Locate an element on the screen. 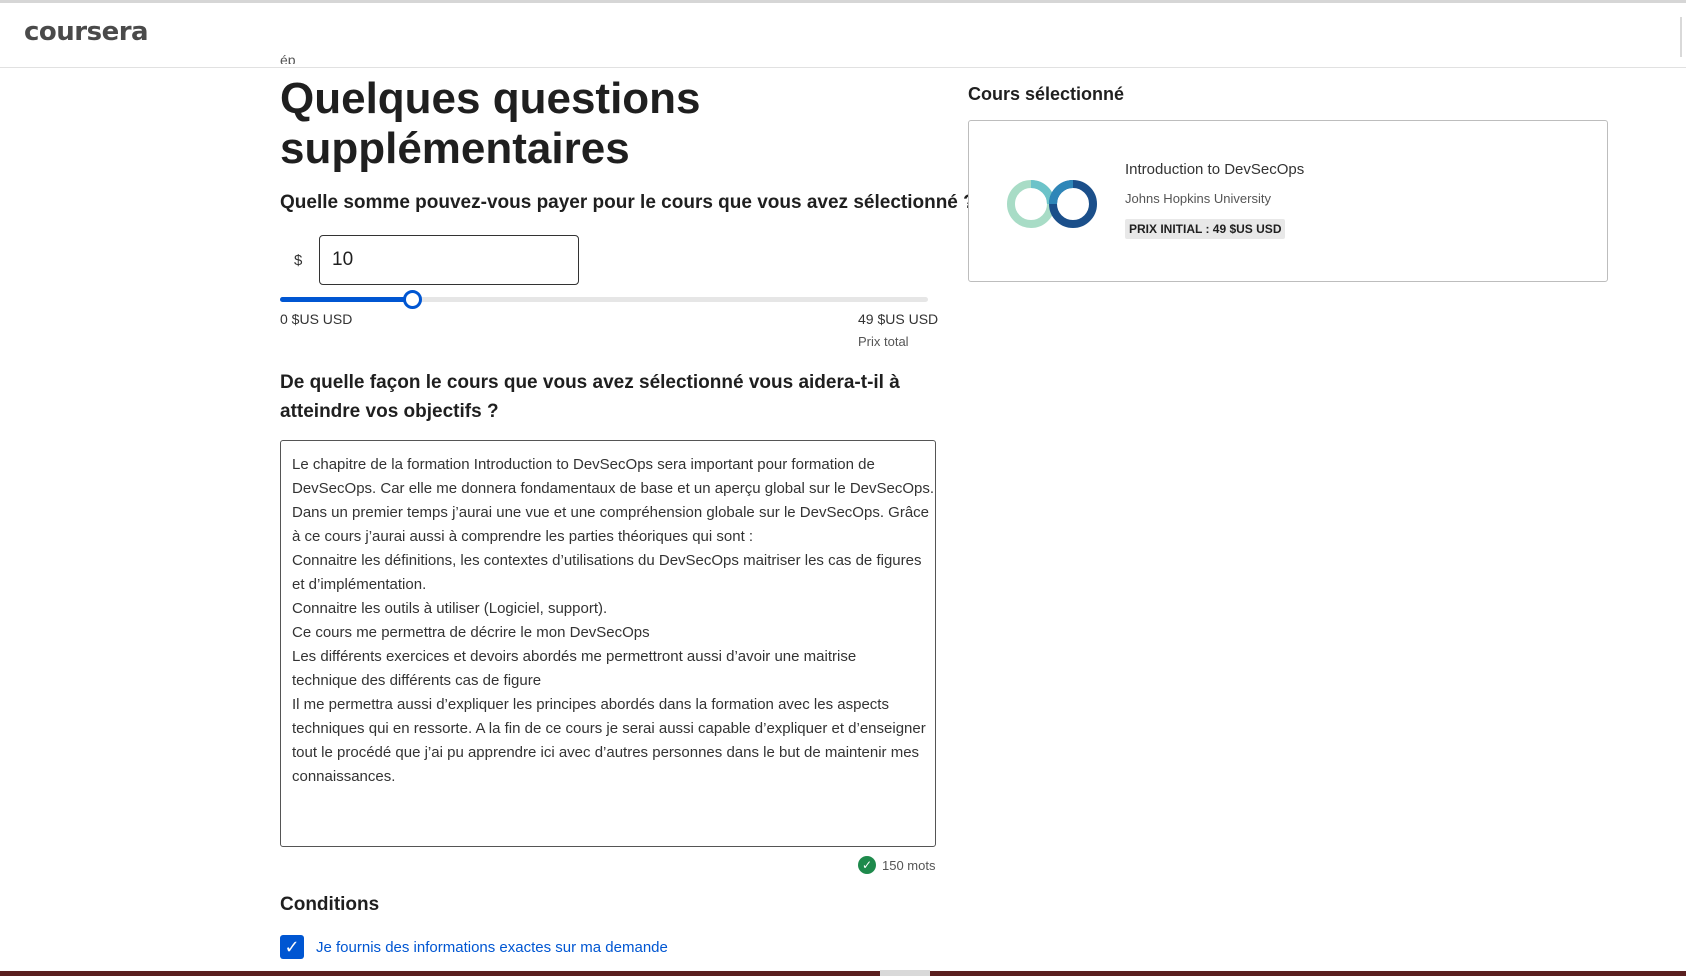 The height and width of the screenshot is (976, 1686). slider-fill is located at coordinates (346, 299).